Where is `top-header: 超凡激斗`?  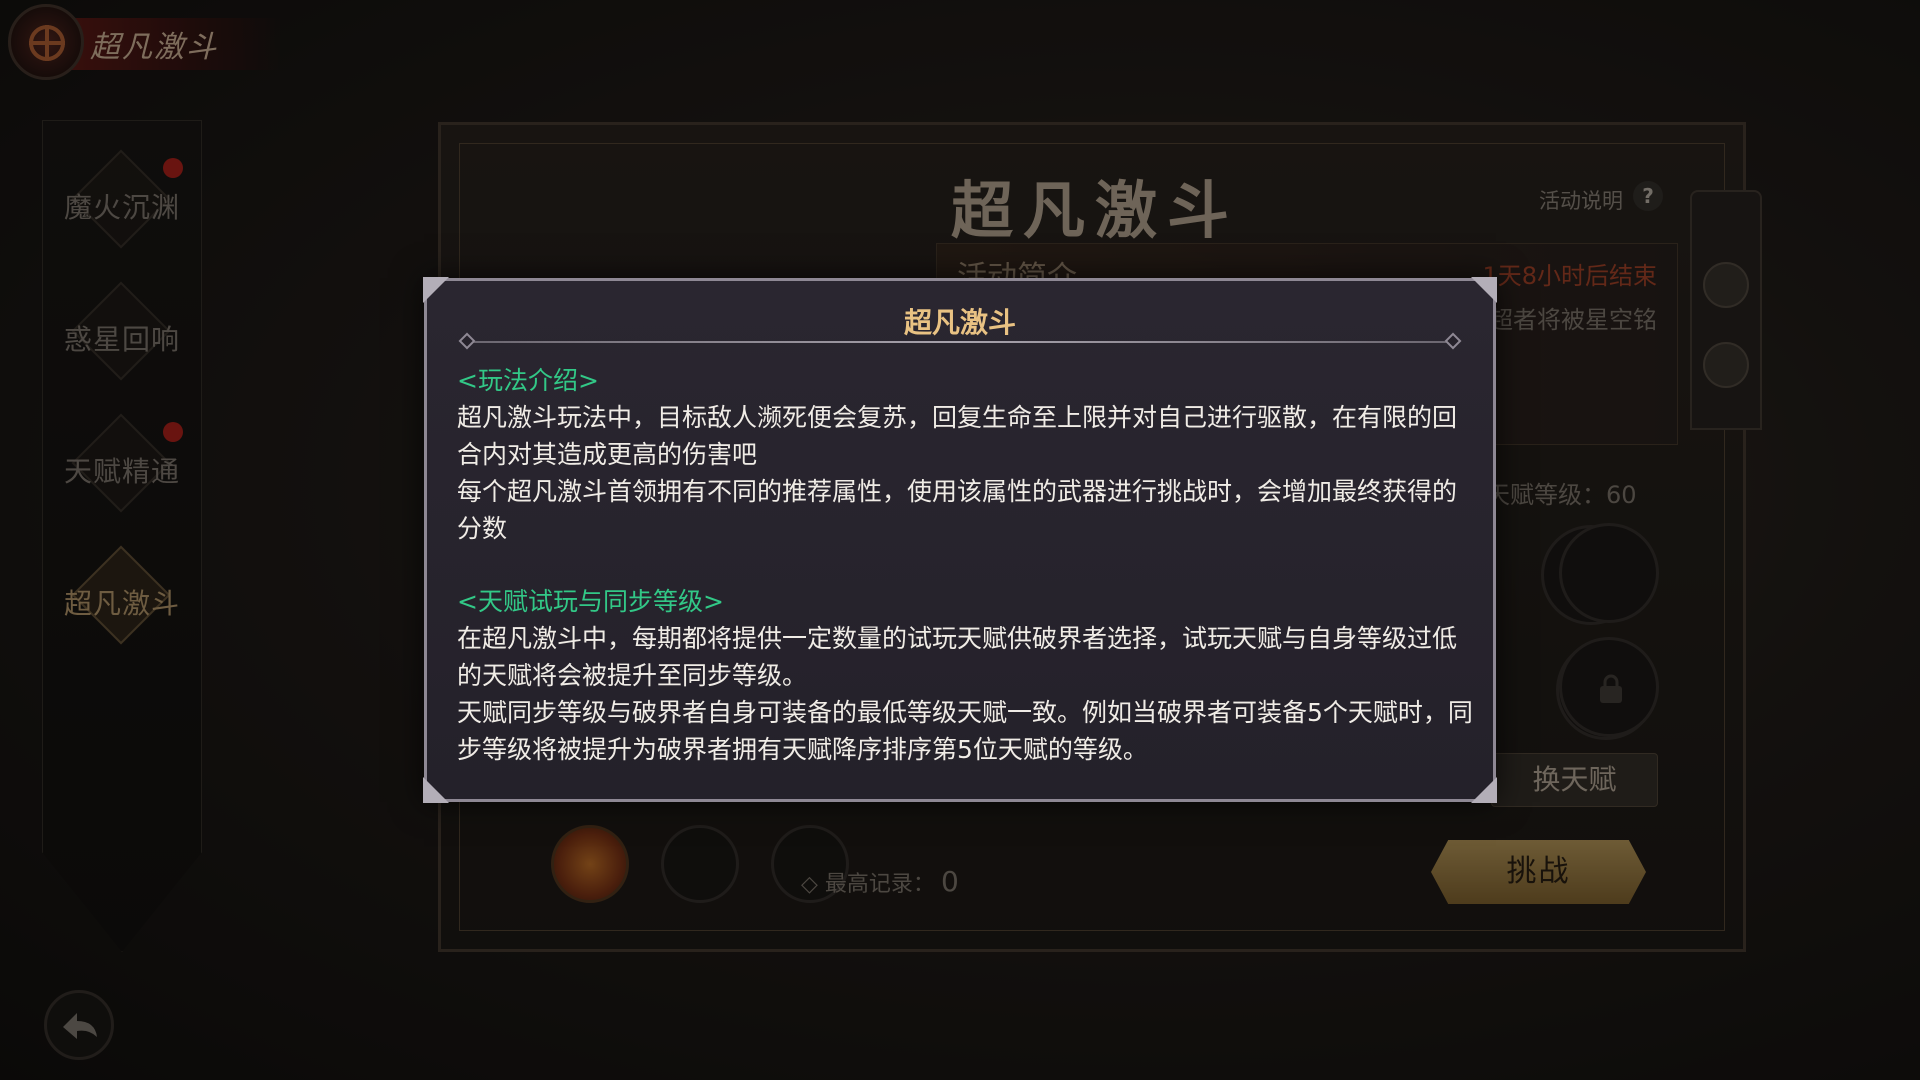 top-header: 超凡激斗 is located at coordinates (145, 47).